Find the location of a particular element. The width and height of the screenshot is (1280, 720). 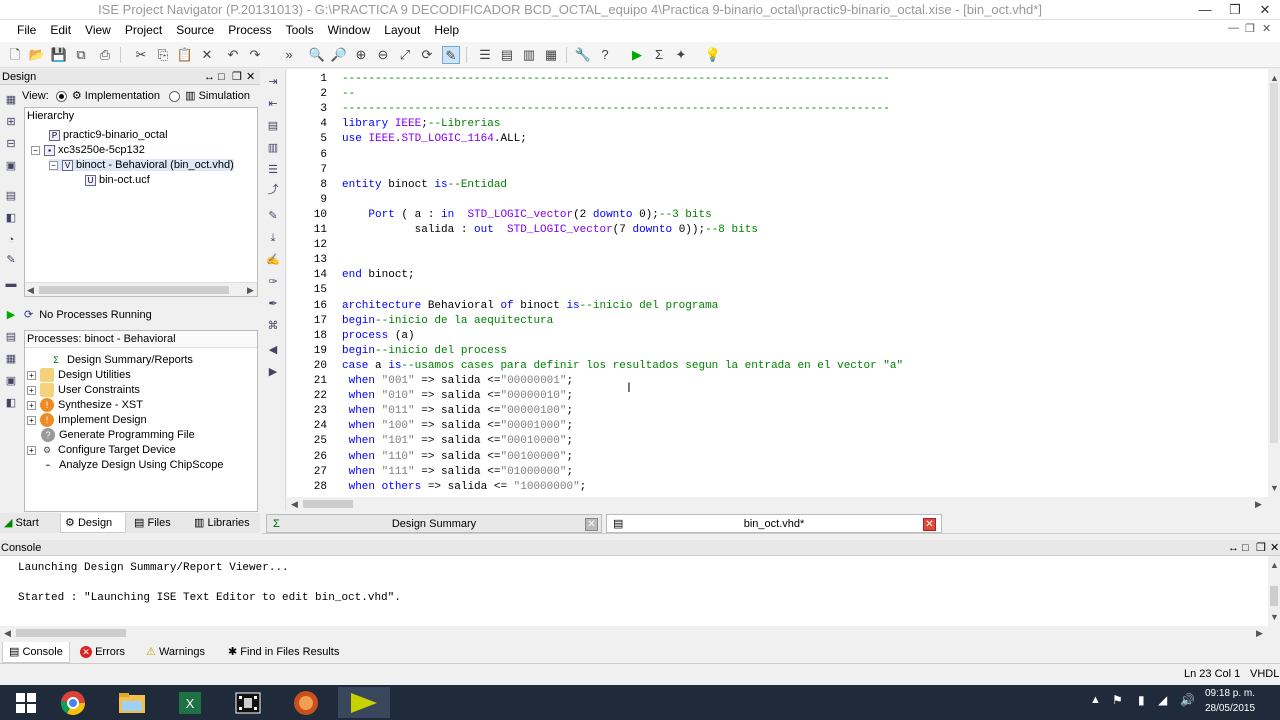

code-line: when others => salida <= "10000000"; is located at coordinates (464, 487).